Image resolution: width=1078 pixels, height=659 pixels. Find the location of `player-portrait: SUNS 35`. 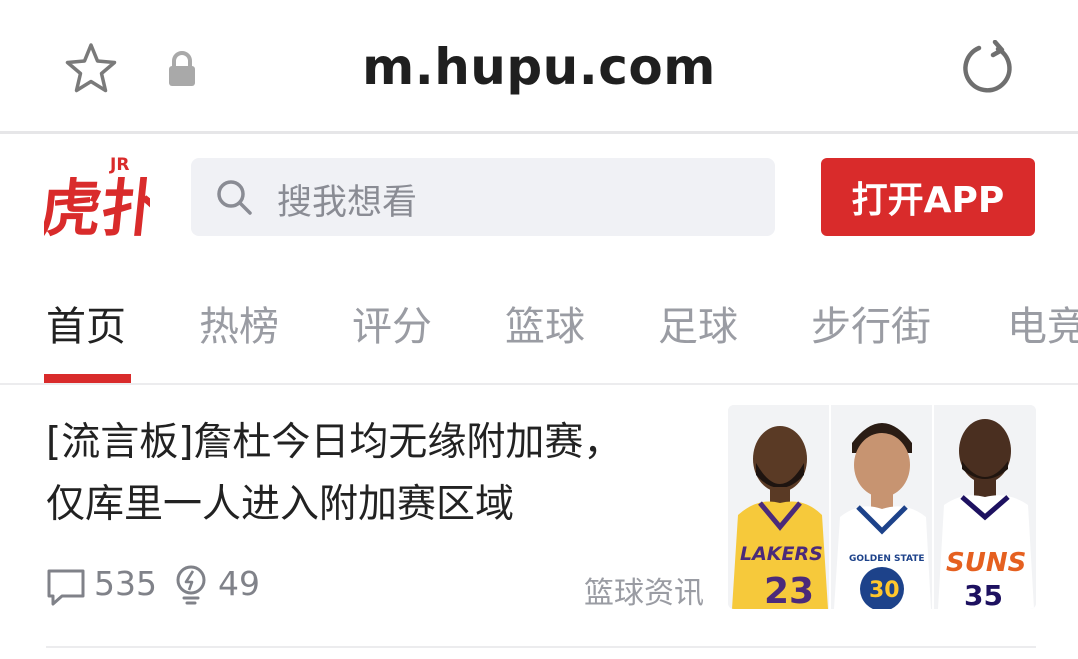

player-portrait: SUNS 35 is located at coordinates (985, 507).